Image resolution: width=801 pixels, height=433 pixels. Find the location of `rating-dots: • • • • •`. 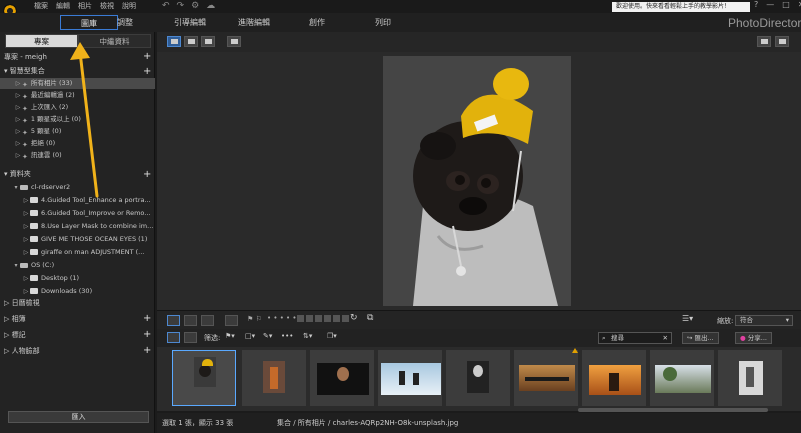

rating-dots: • • • • • is located at coordinates (282, 318).